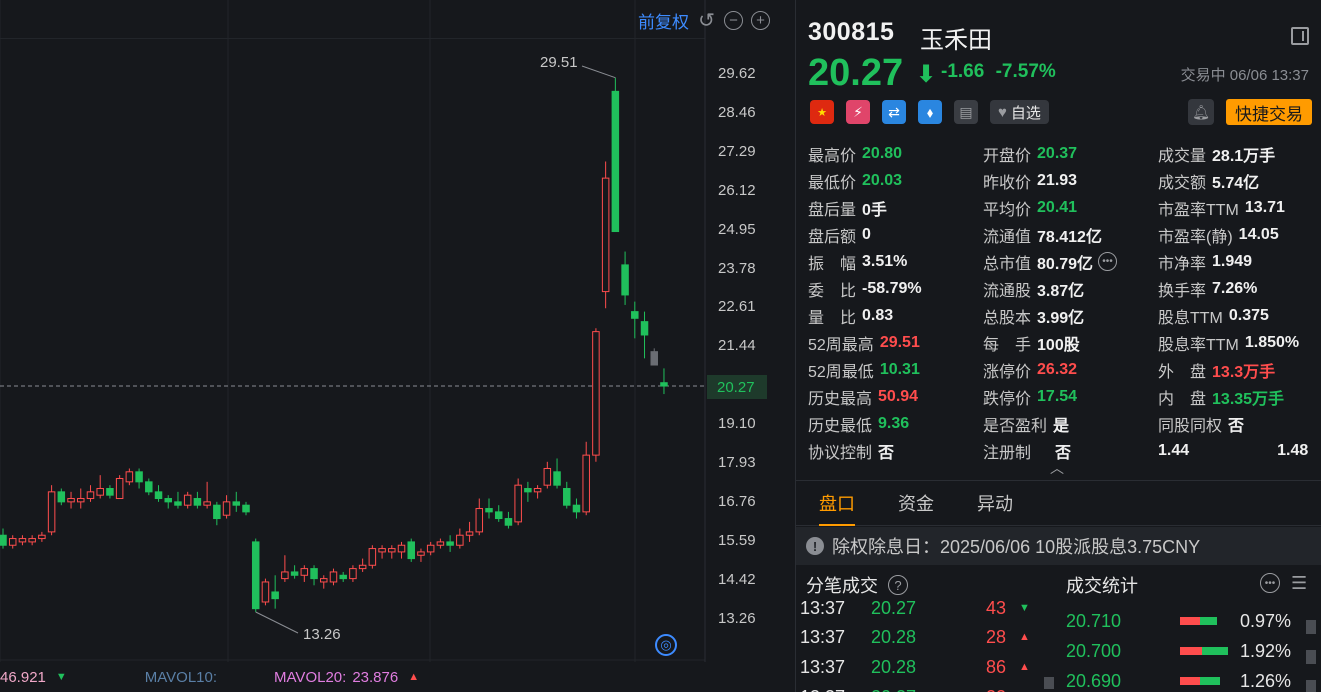 Image resolution: width=1321 pixels, height=692 pixels. Describe the element at coordinates (737, 462) in the screenshot. I see `price-tick-label: 17.93` at that location.